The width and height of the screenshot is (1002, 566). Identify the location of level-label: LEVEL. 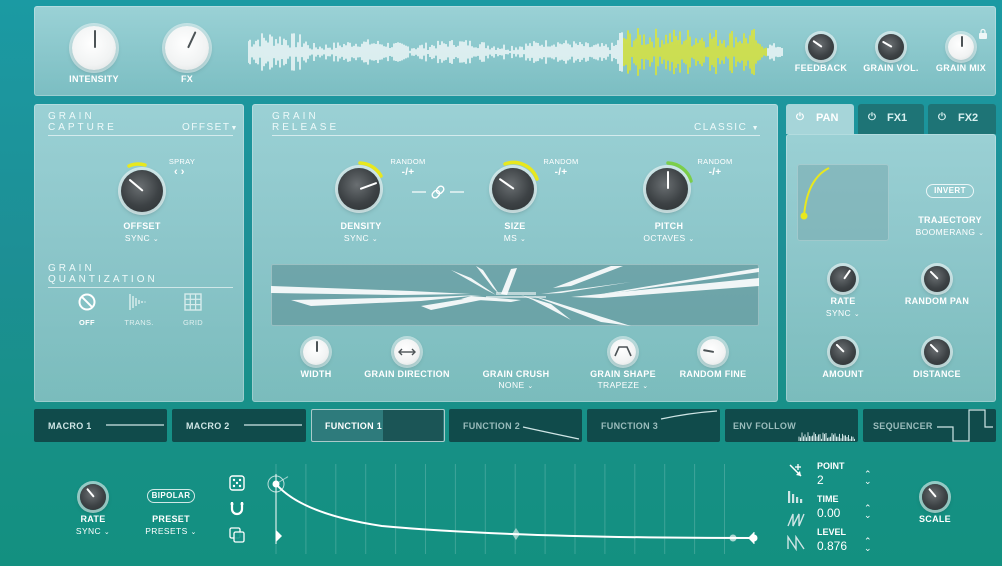
(832, 532).